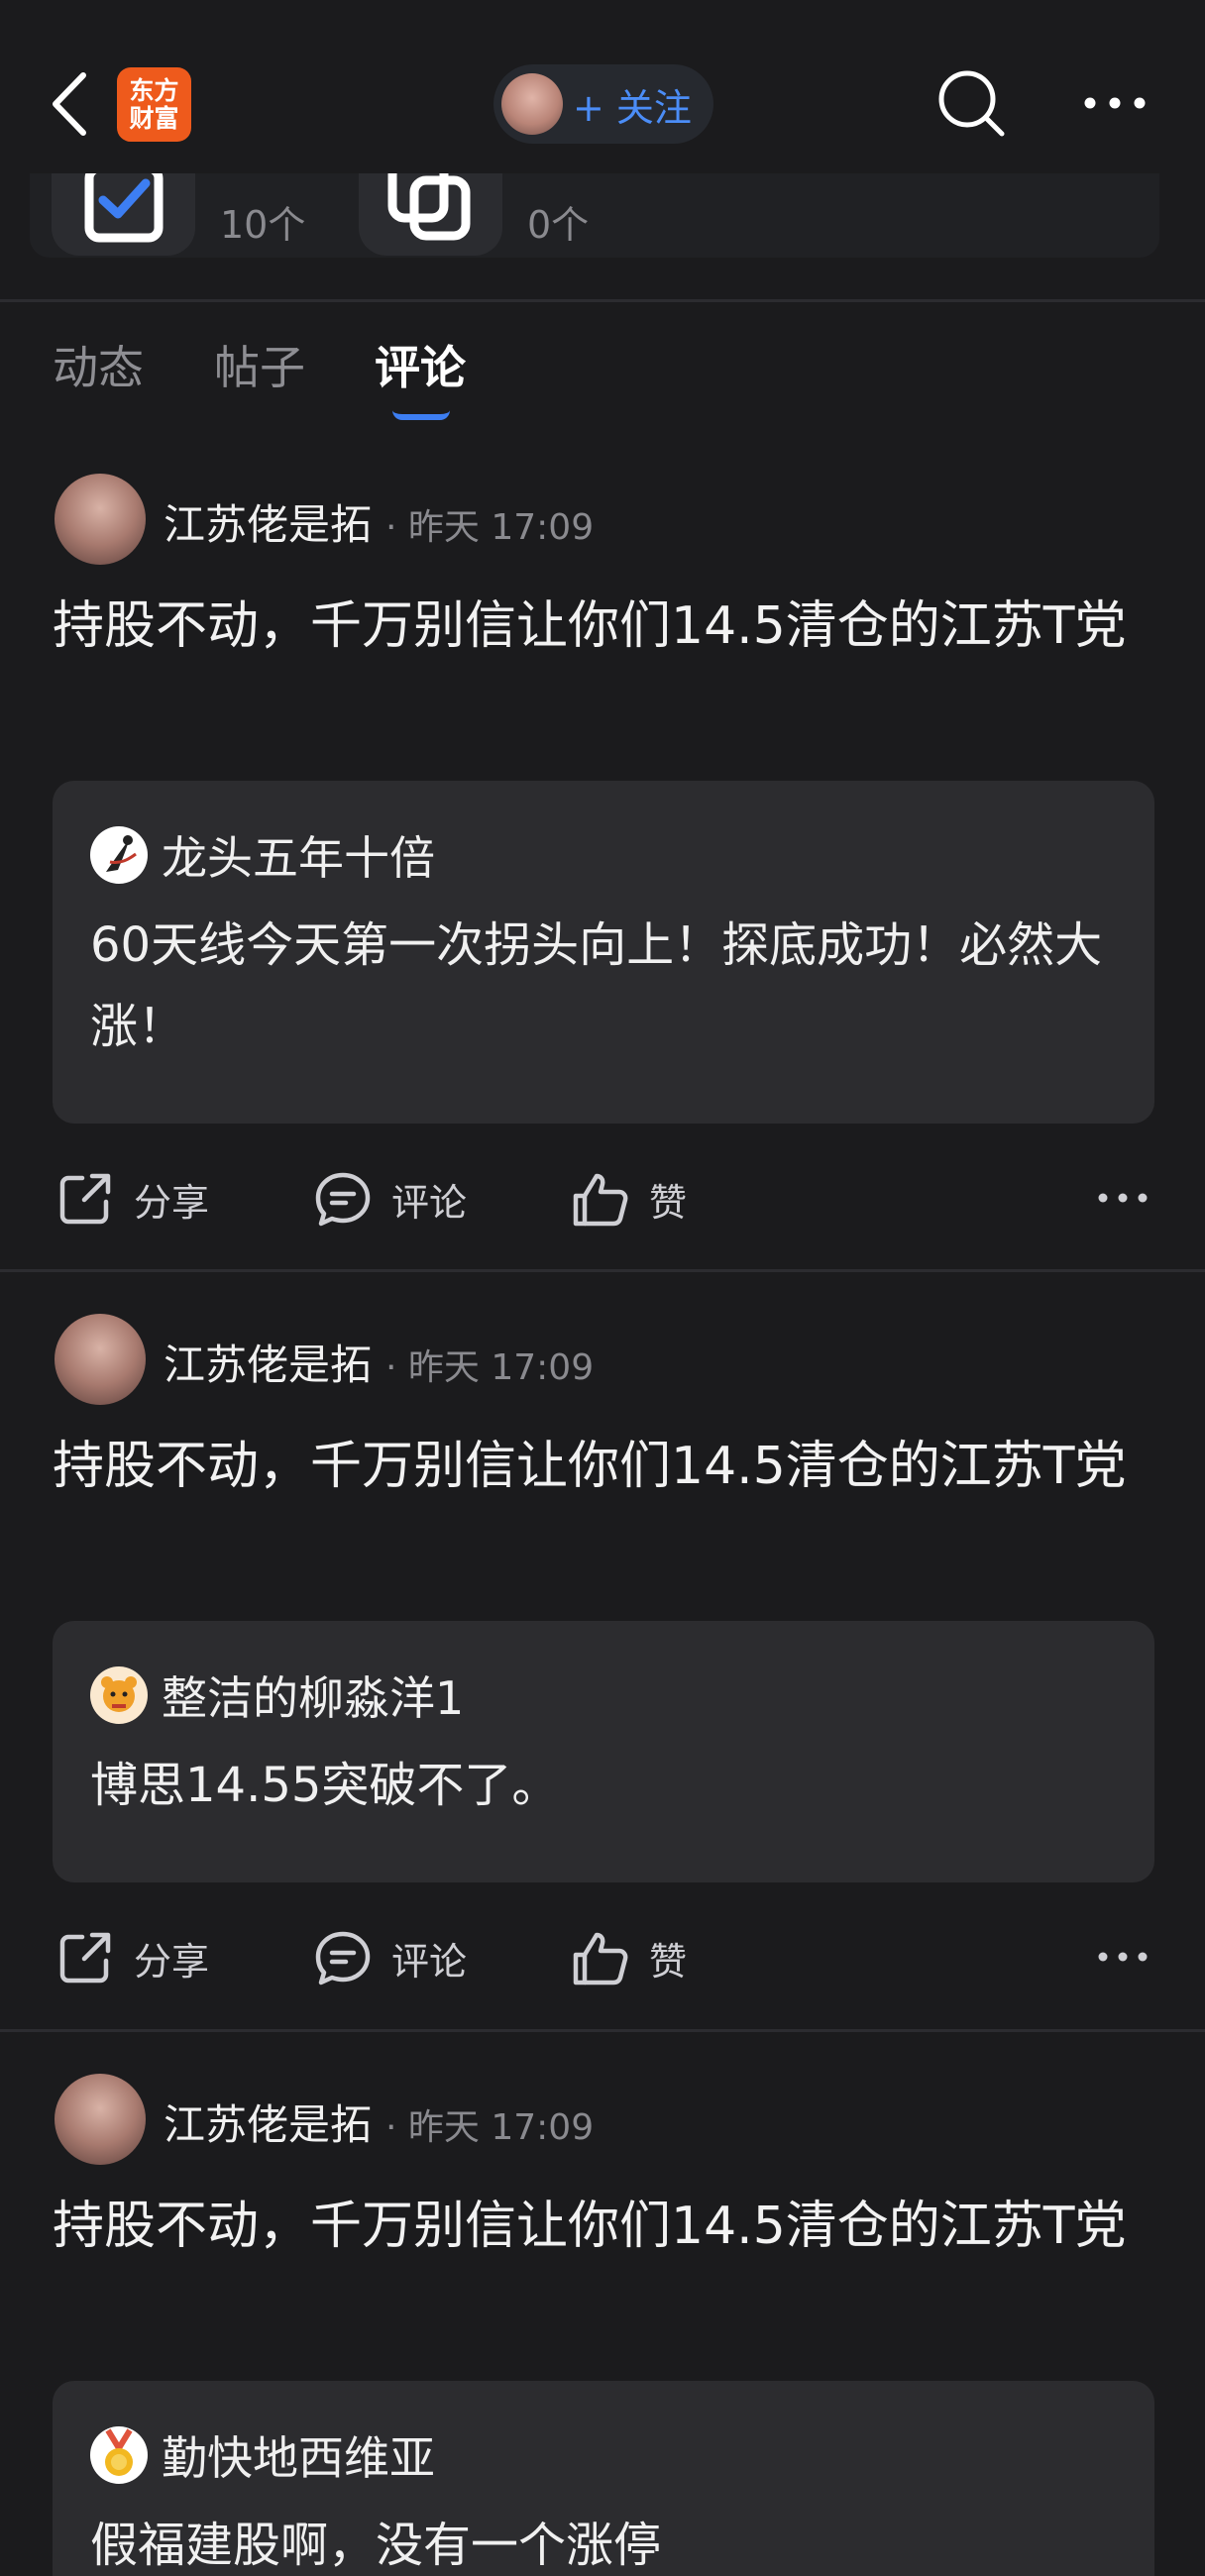  I want to click on app-logo-line2: 财富, so click(154, 118).